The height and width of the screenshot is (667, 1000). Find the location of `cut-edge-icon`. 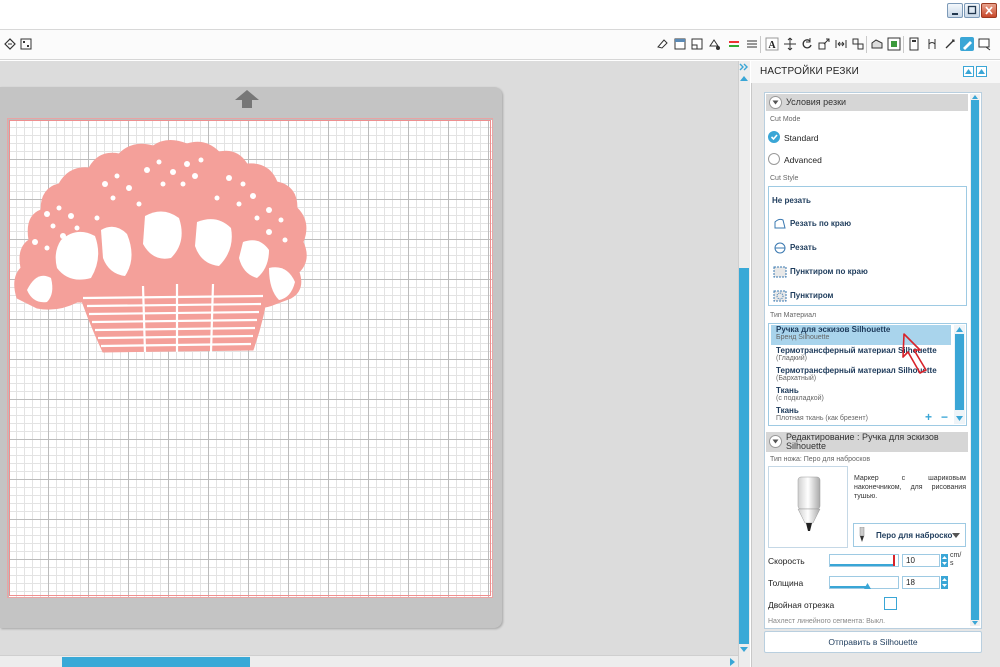

cut-edge-icon is located at coordinates (780, 223).